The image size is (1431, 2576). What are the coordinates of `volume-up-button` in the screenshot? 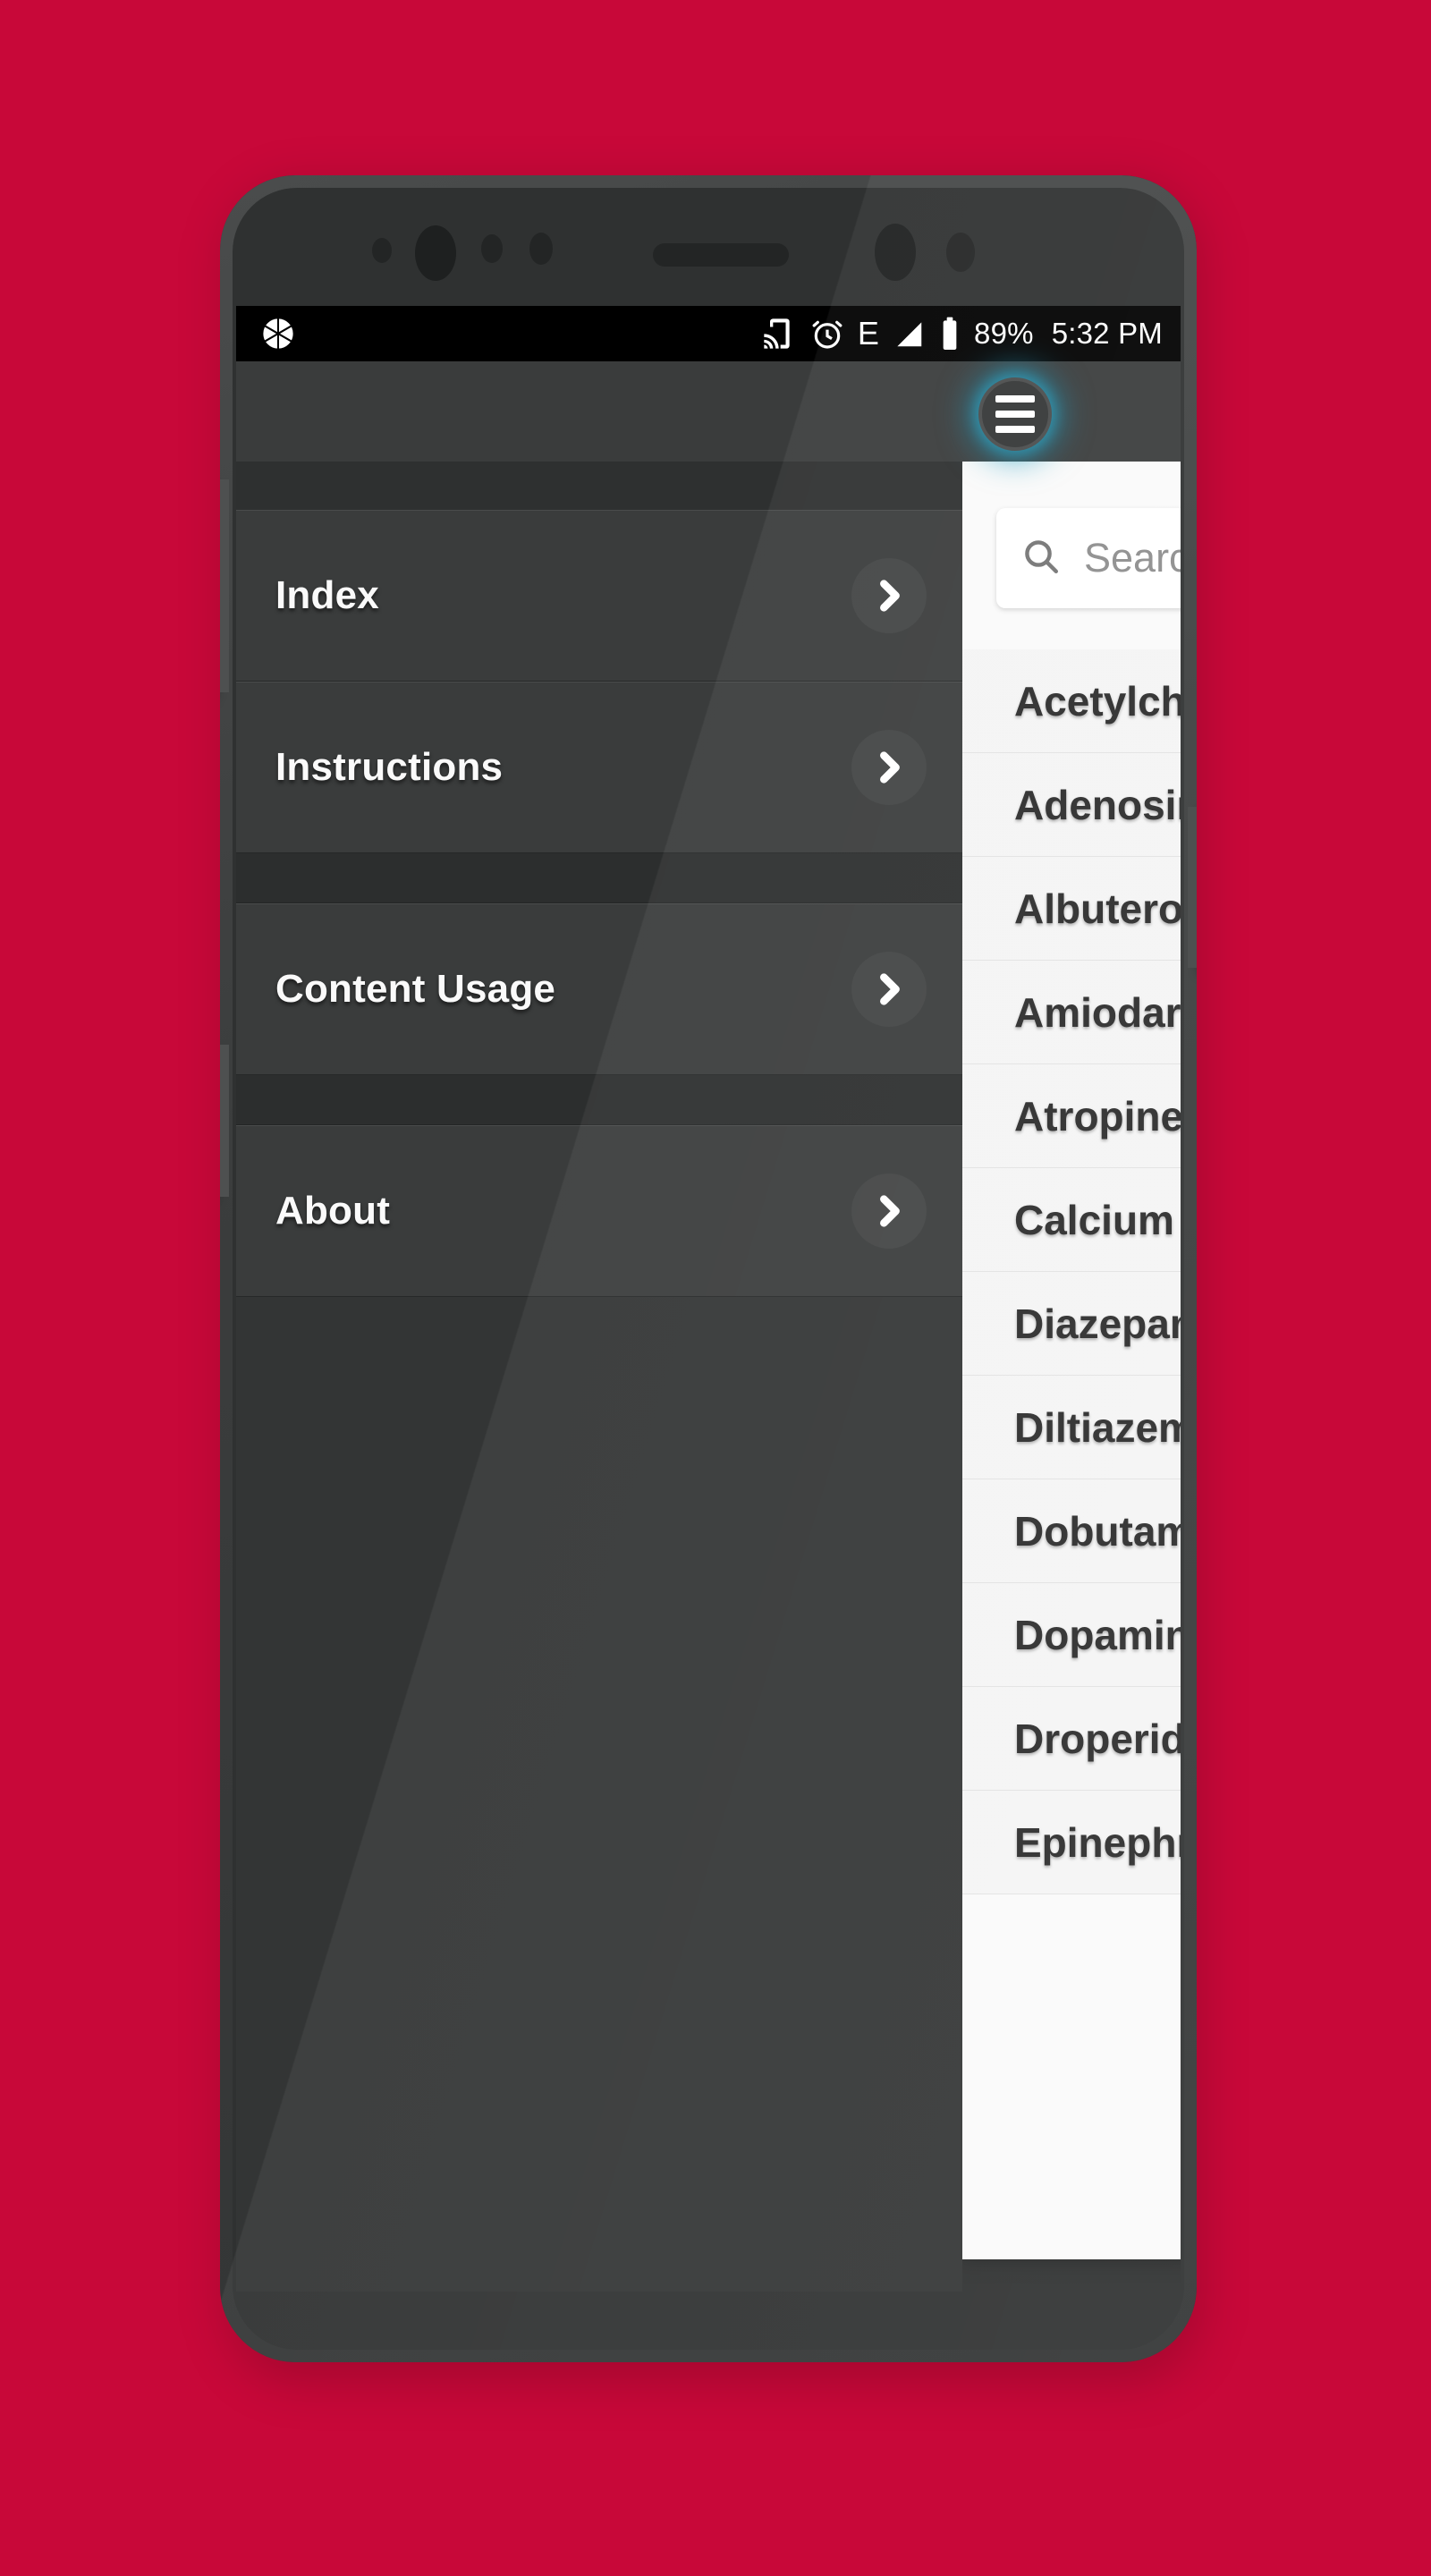 It's located at (225, 585).